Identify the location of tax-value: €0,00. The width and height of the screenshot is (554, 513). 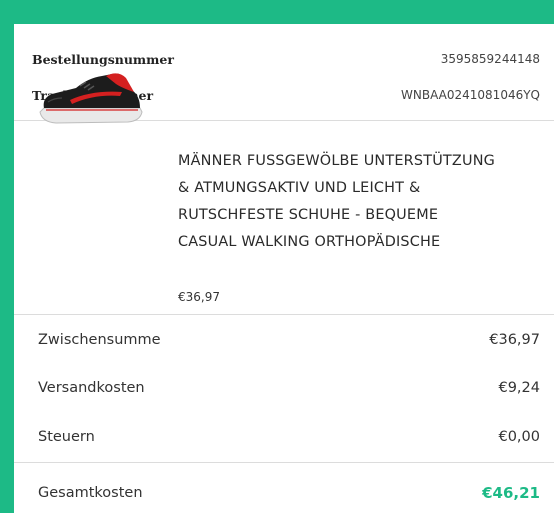
(519, 437).